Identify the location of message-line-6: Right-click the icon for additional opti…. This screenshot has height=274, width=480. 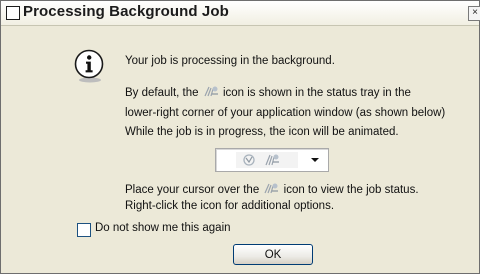
(230, 206).